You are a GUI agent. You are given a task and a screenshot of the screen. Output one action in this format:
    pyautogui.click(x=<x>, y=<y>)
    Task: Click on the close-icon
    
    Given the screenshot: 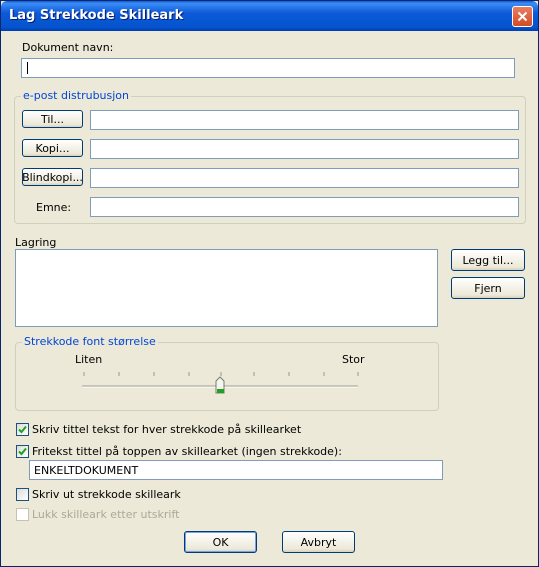 What is the action you would take?
    pyautogui.click(x=522, y=16)
    